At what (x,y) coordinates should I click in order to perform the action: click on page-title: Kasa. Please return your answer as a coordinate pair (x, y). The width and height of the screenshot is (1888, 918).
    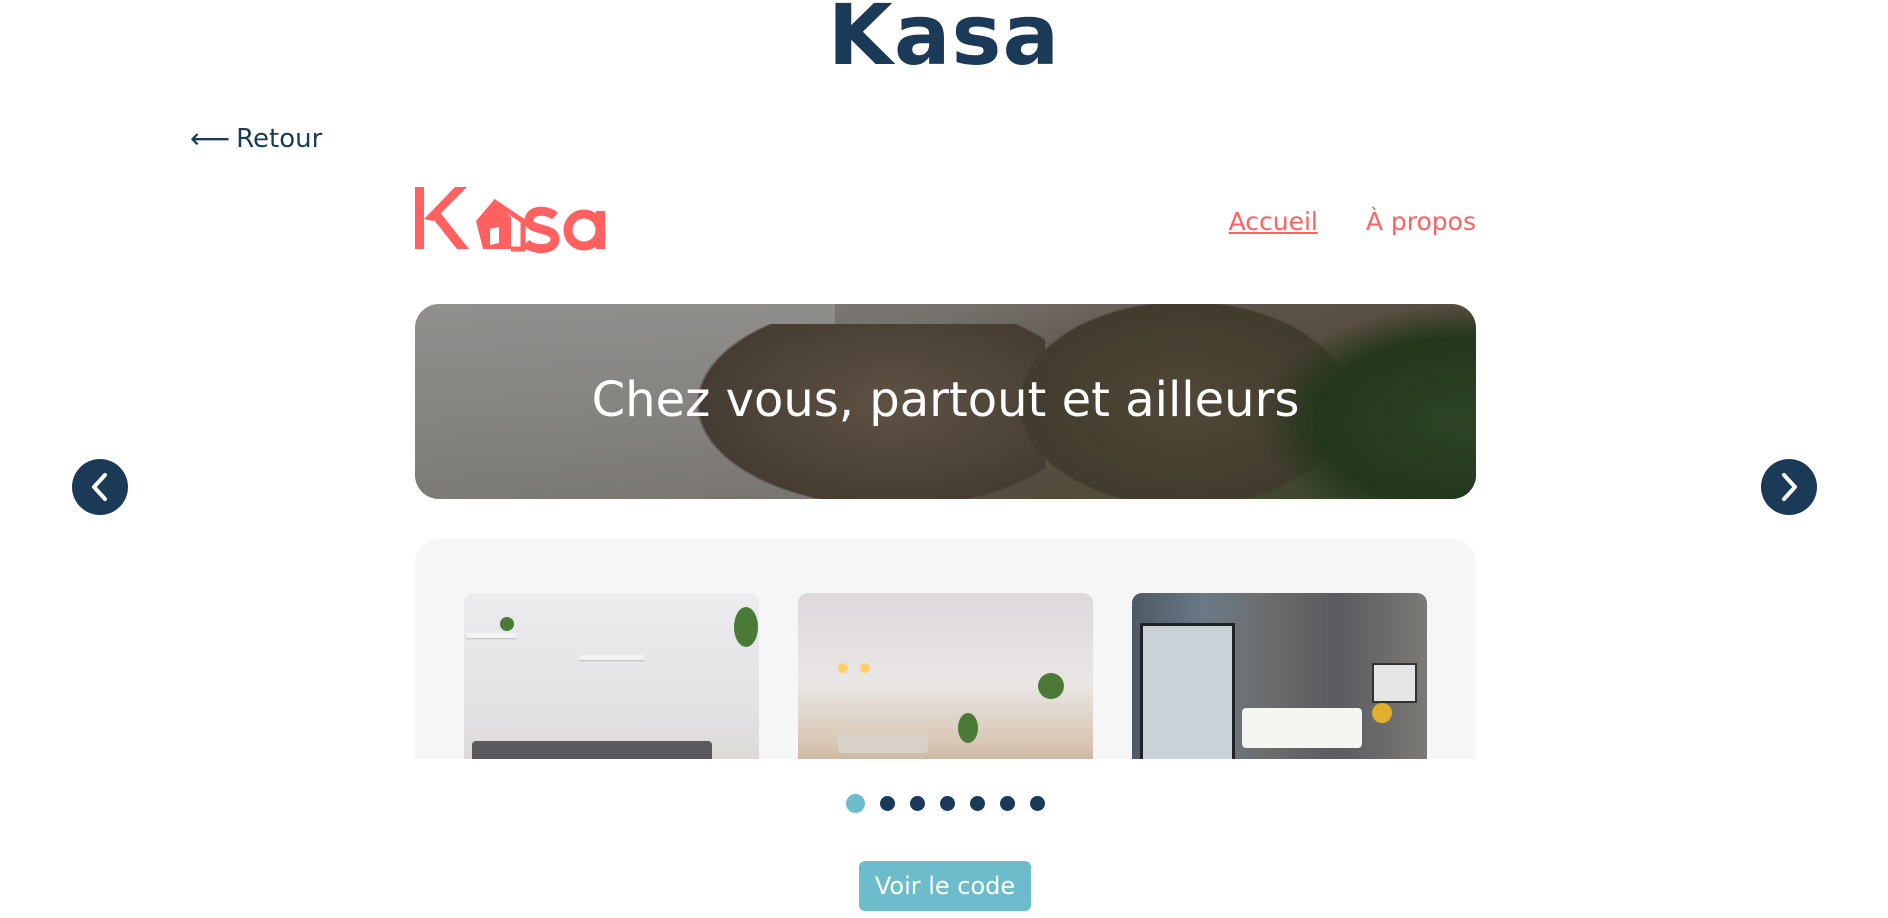
    Looking at the image, I should click on (944, 42).